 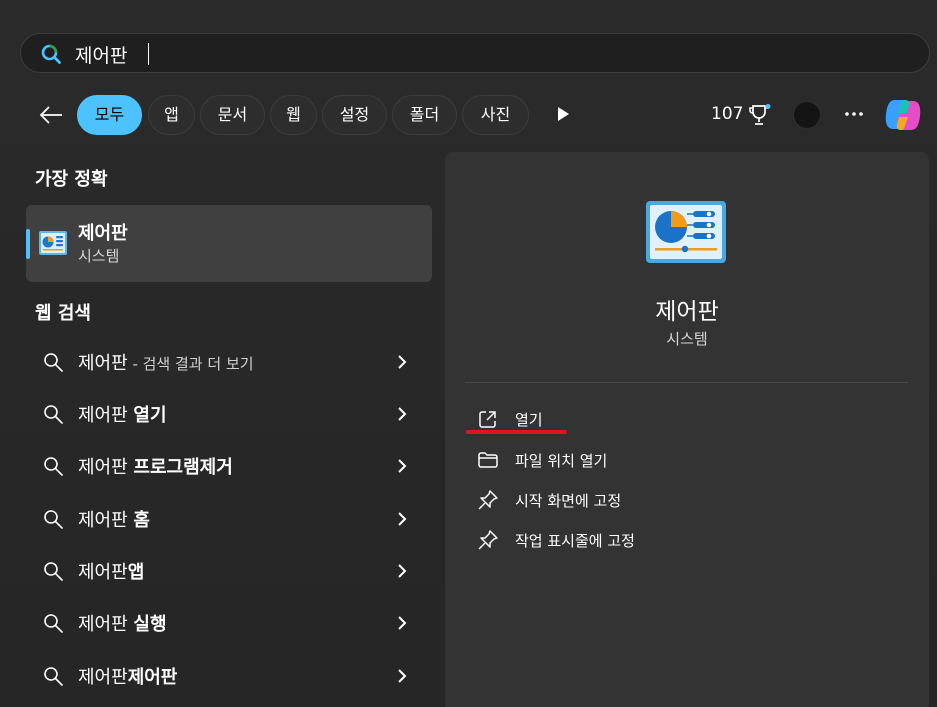 I want to click on open-external-icon, so click(x=487, y=419).